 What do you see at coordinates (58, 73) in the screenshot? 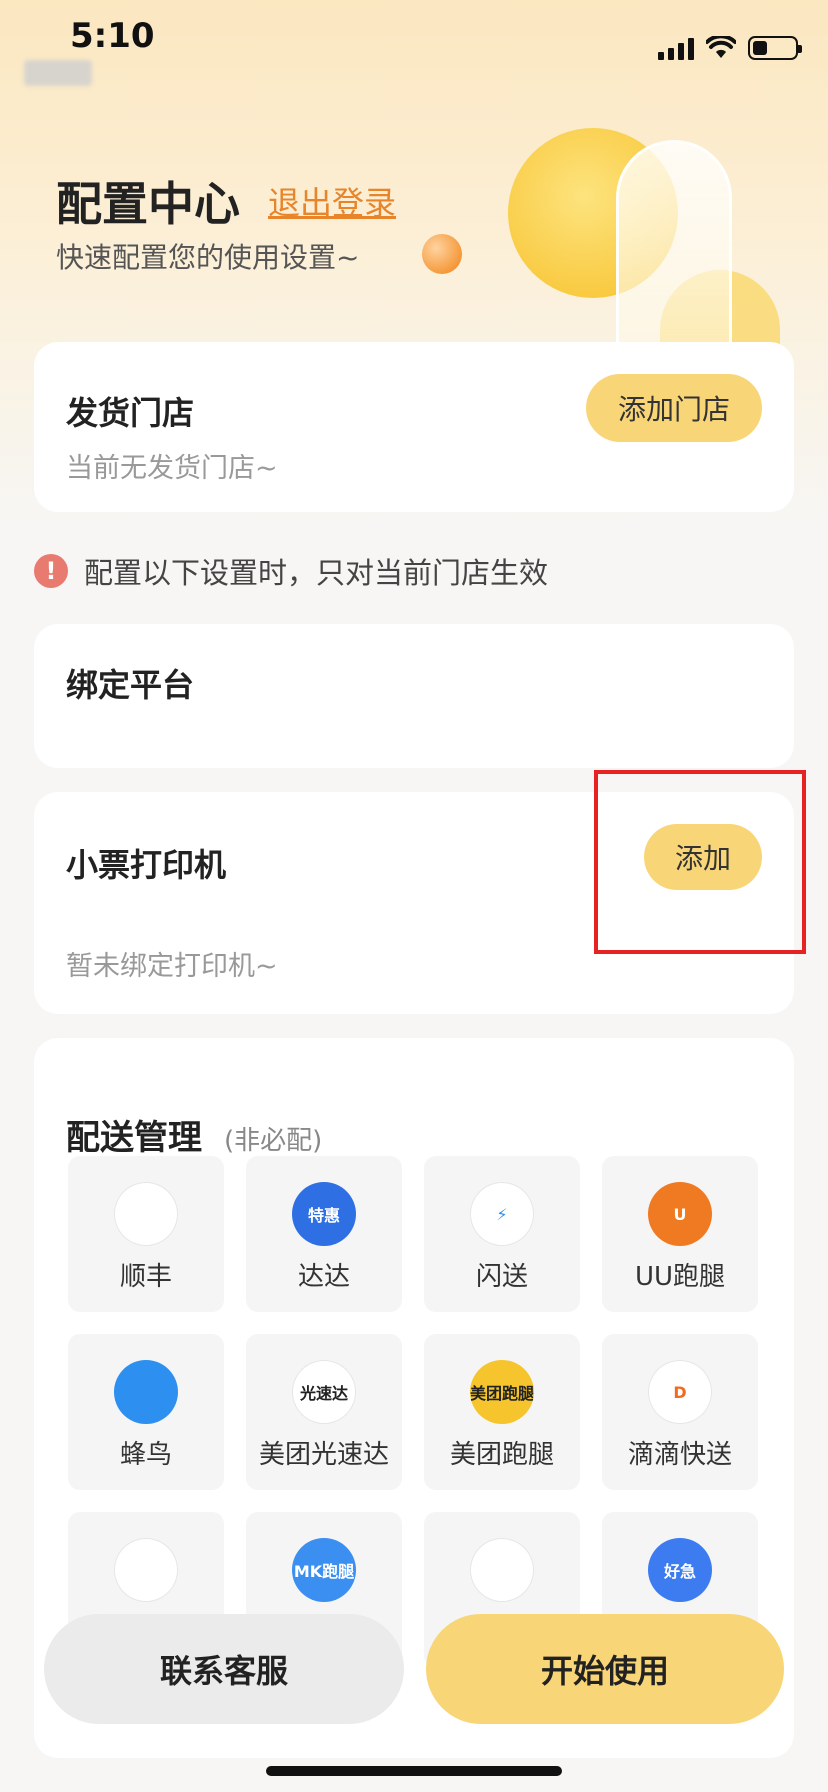
I see `carrier-label` at bounding box center [58, 73].